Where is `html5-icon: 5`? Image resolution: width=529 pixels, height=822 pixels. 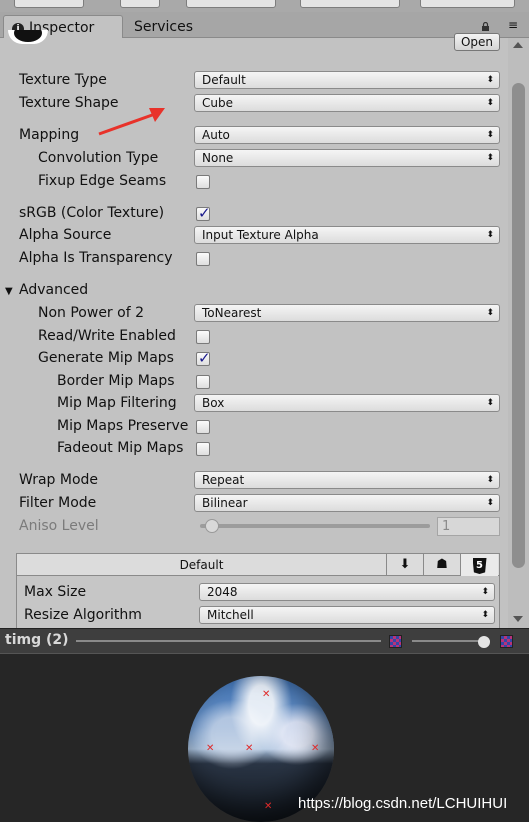
html5-icon: 5 is located at coordinates (479, 565).